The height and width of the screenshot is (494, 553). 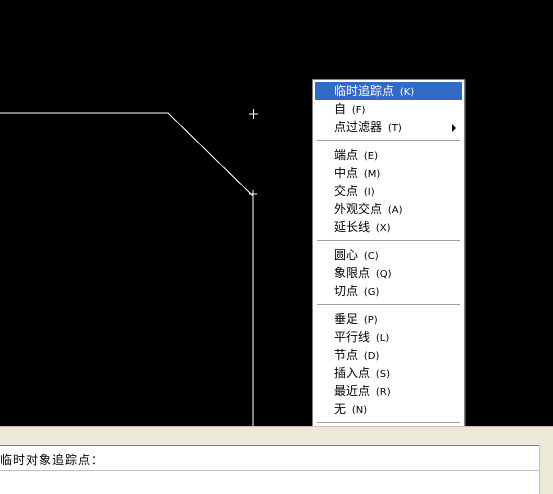 I want to click on menu-item-label: 象限点, so click(x=352, y=273).